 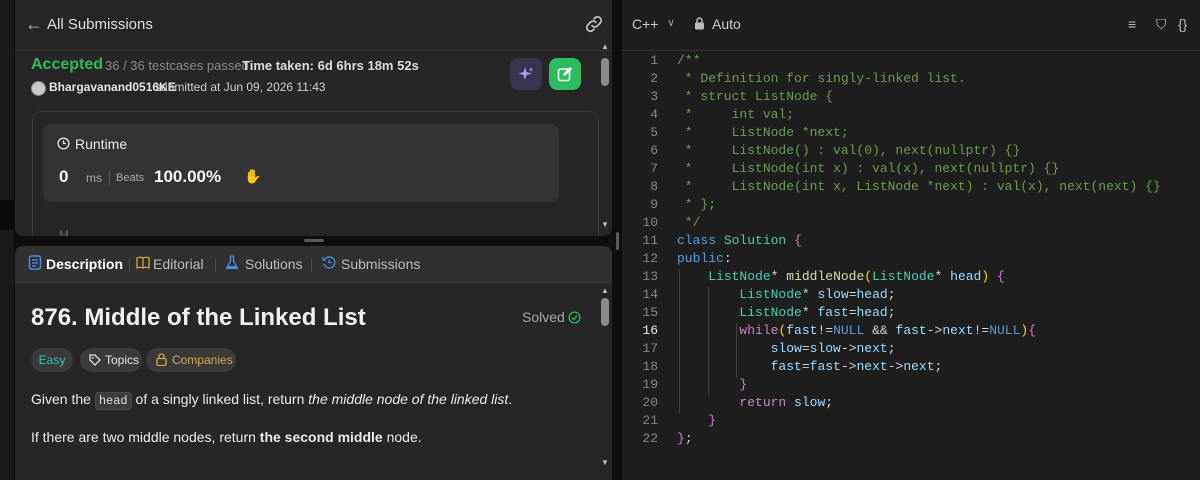 What do you see at coordinates (329, 262) in the screenshot?
I see `history-icon` at bounding box center [329, 262].